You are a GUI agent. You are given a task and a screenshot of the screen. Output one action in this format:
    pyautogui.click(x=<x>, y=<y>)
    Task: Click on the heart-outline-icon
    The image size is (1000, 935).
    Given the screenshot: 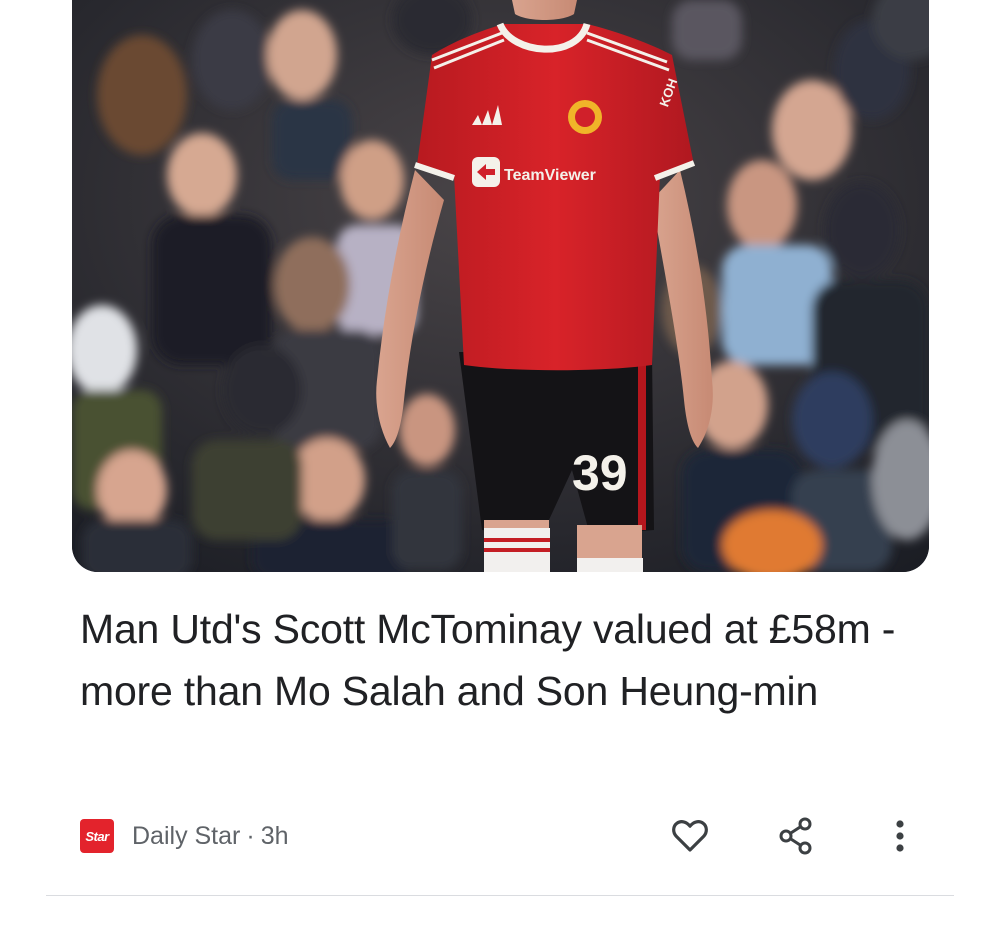 What is the action you would take?
    pyautogui.click(x=690, y=836)
    